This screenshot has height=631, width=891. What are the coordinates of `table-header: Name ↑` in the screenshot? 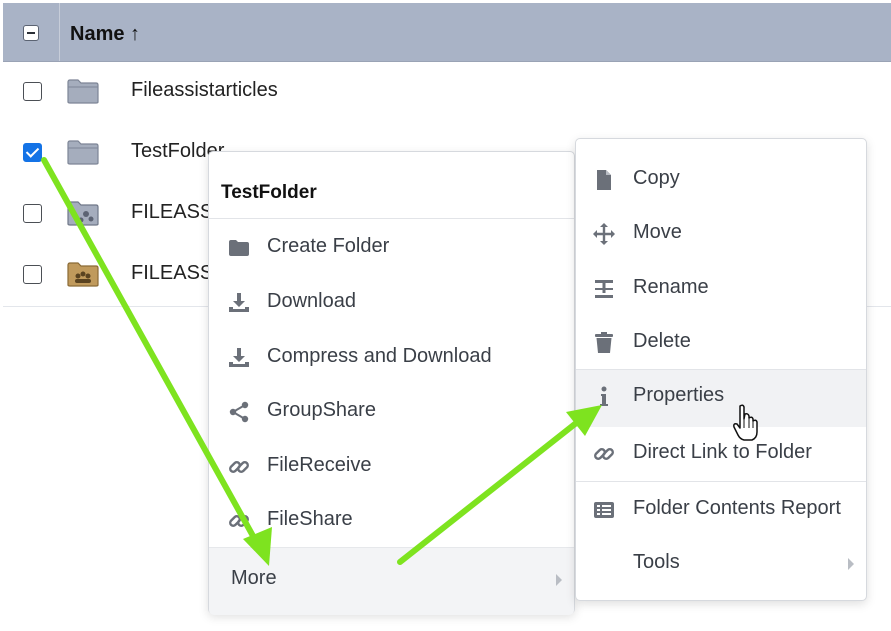 It's located at (447, 32).